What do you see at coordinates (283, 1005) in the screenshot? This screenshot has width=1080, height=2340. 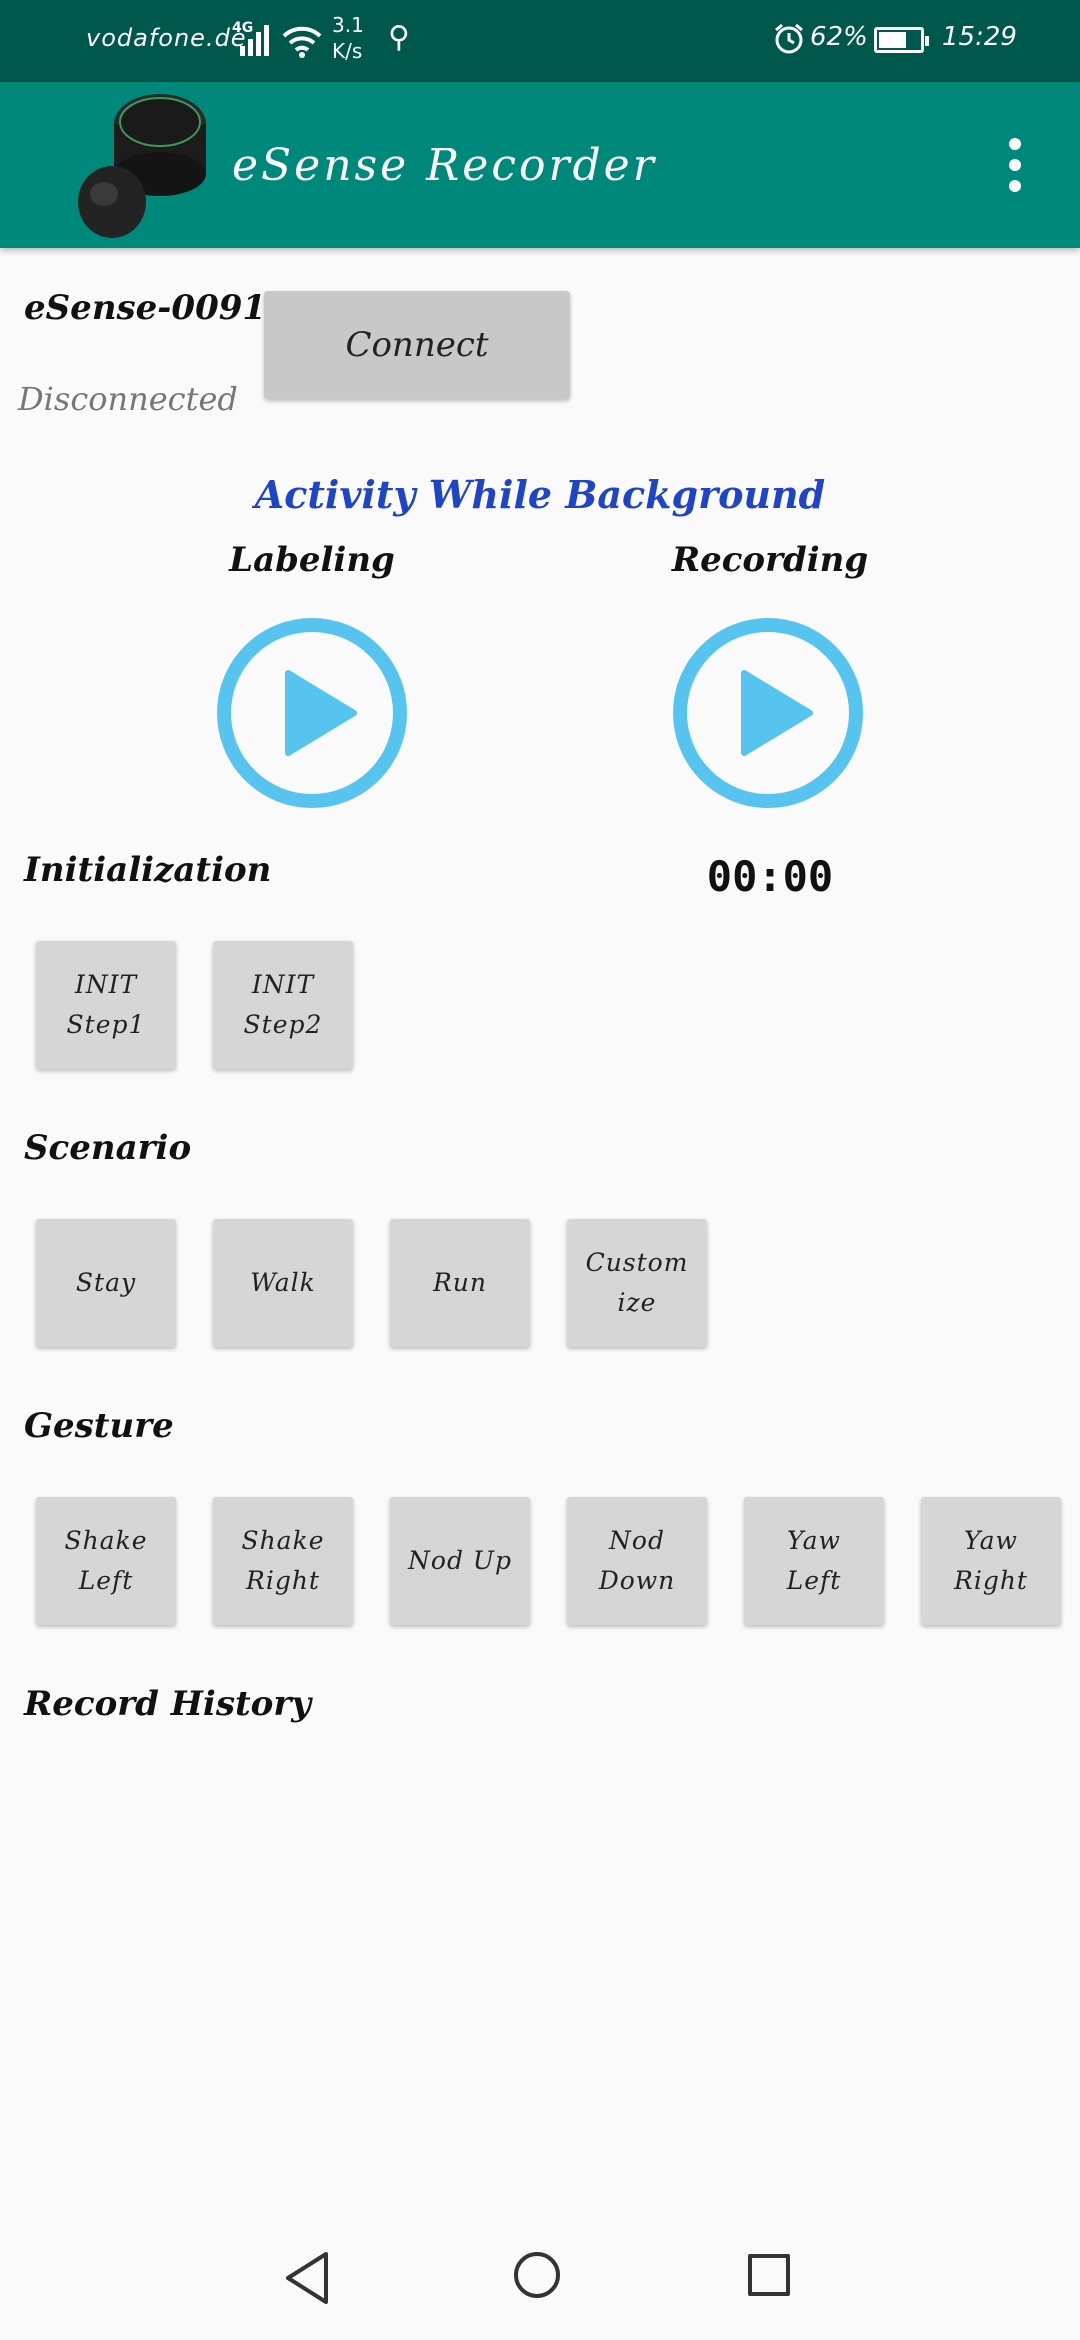 I see `init-step2-button: INIT Step2` at bounding box center [283, 1005].